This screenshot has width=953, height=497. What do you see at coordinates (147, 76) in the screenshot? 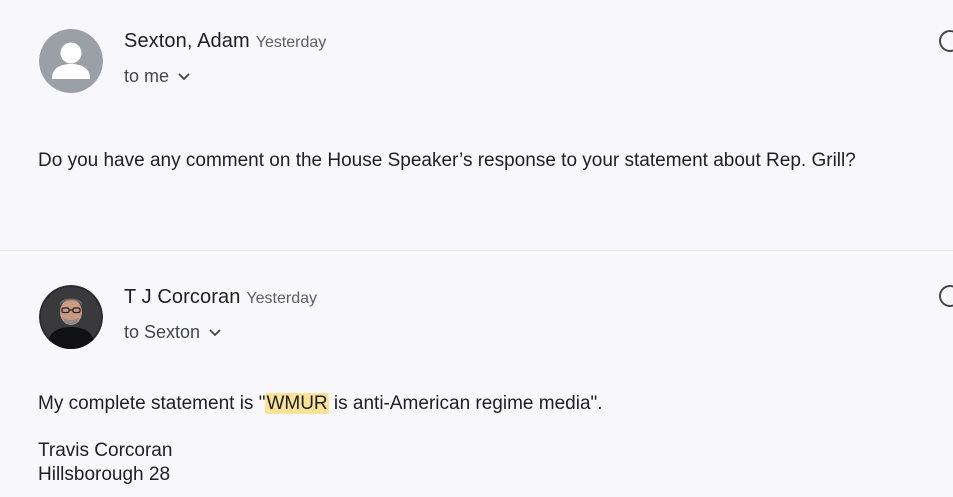
I see `recipient-label: to me` at bounding box center [147, 76].